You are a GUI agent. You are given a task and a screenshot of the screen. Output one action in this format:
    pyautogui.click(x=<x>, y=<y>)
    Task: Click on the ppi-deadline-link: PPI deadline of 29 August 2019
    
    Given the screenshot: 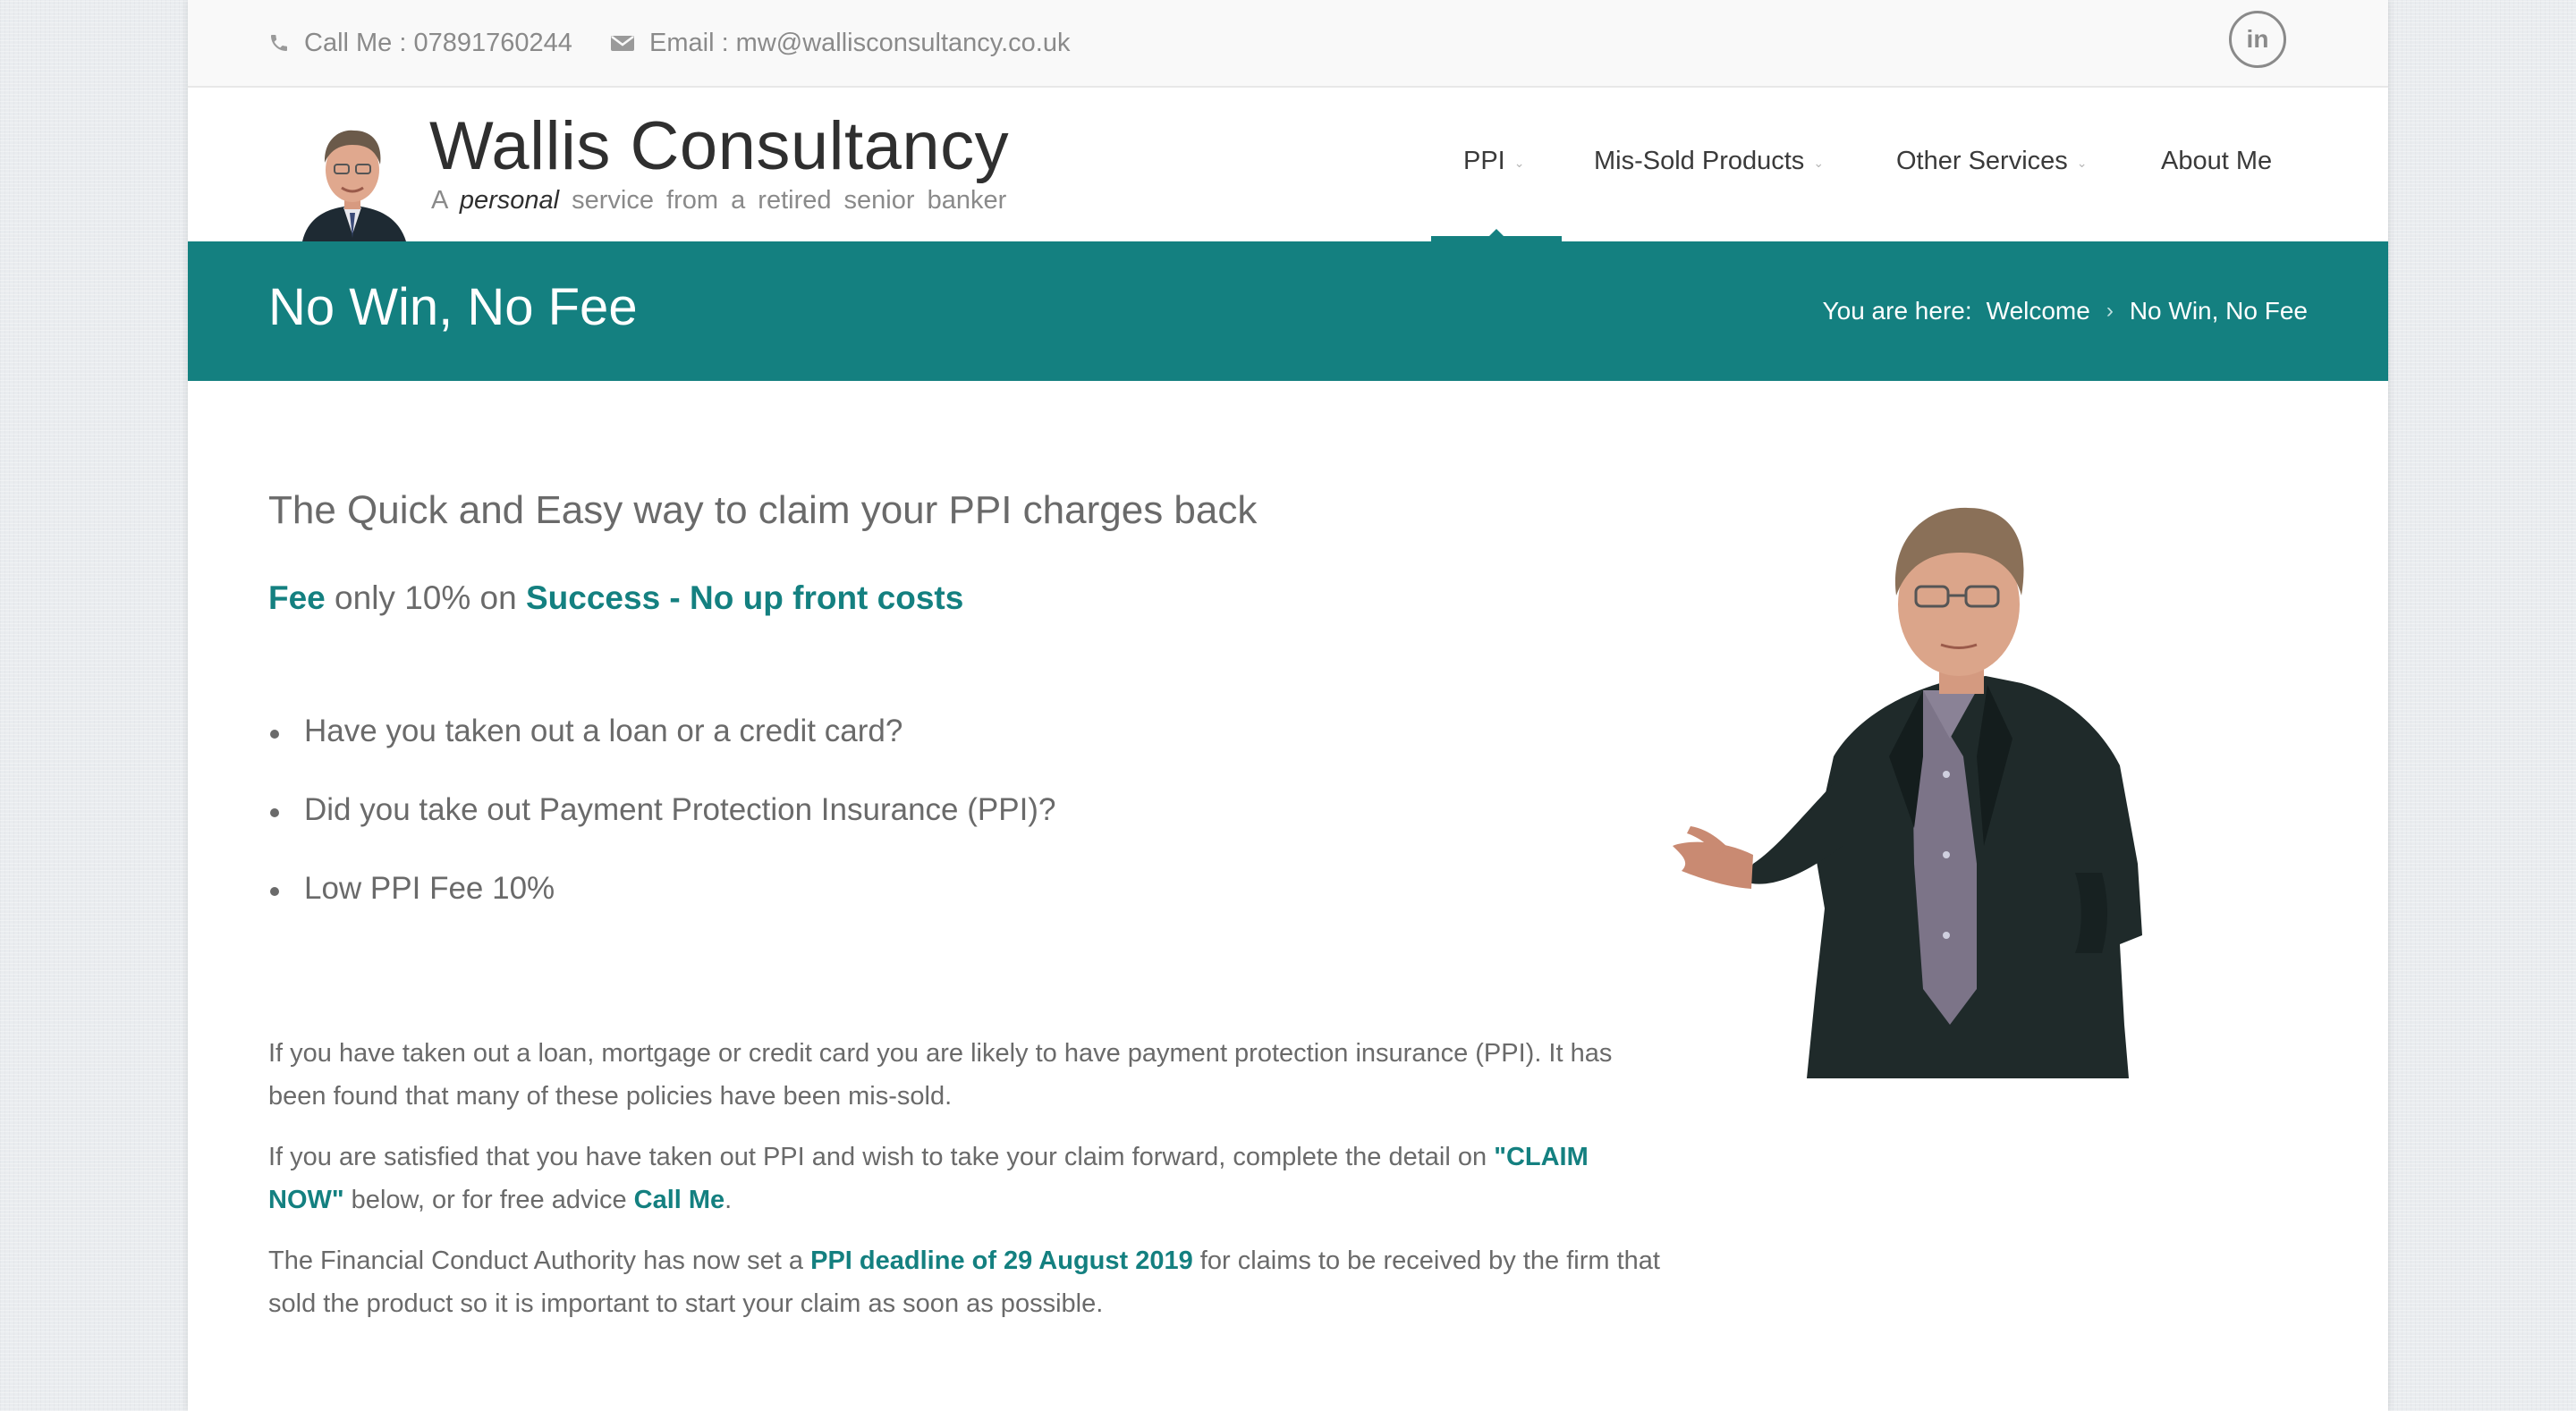 What is the action you would take?
    pyautogui.click(x=1001, y=1261)
    